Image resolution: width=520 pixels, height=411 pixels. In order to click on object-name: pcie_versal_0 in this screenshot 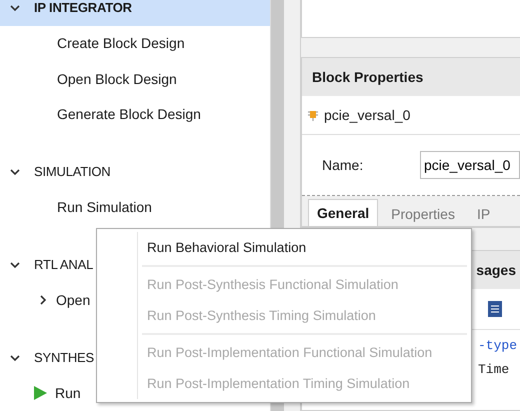, I will do `click(367, 115)`.